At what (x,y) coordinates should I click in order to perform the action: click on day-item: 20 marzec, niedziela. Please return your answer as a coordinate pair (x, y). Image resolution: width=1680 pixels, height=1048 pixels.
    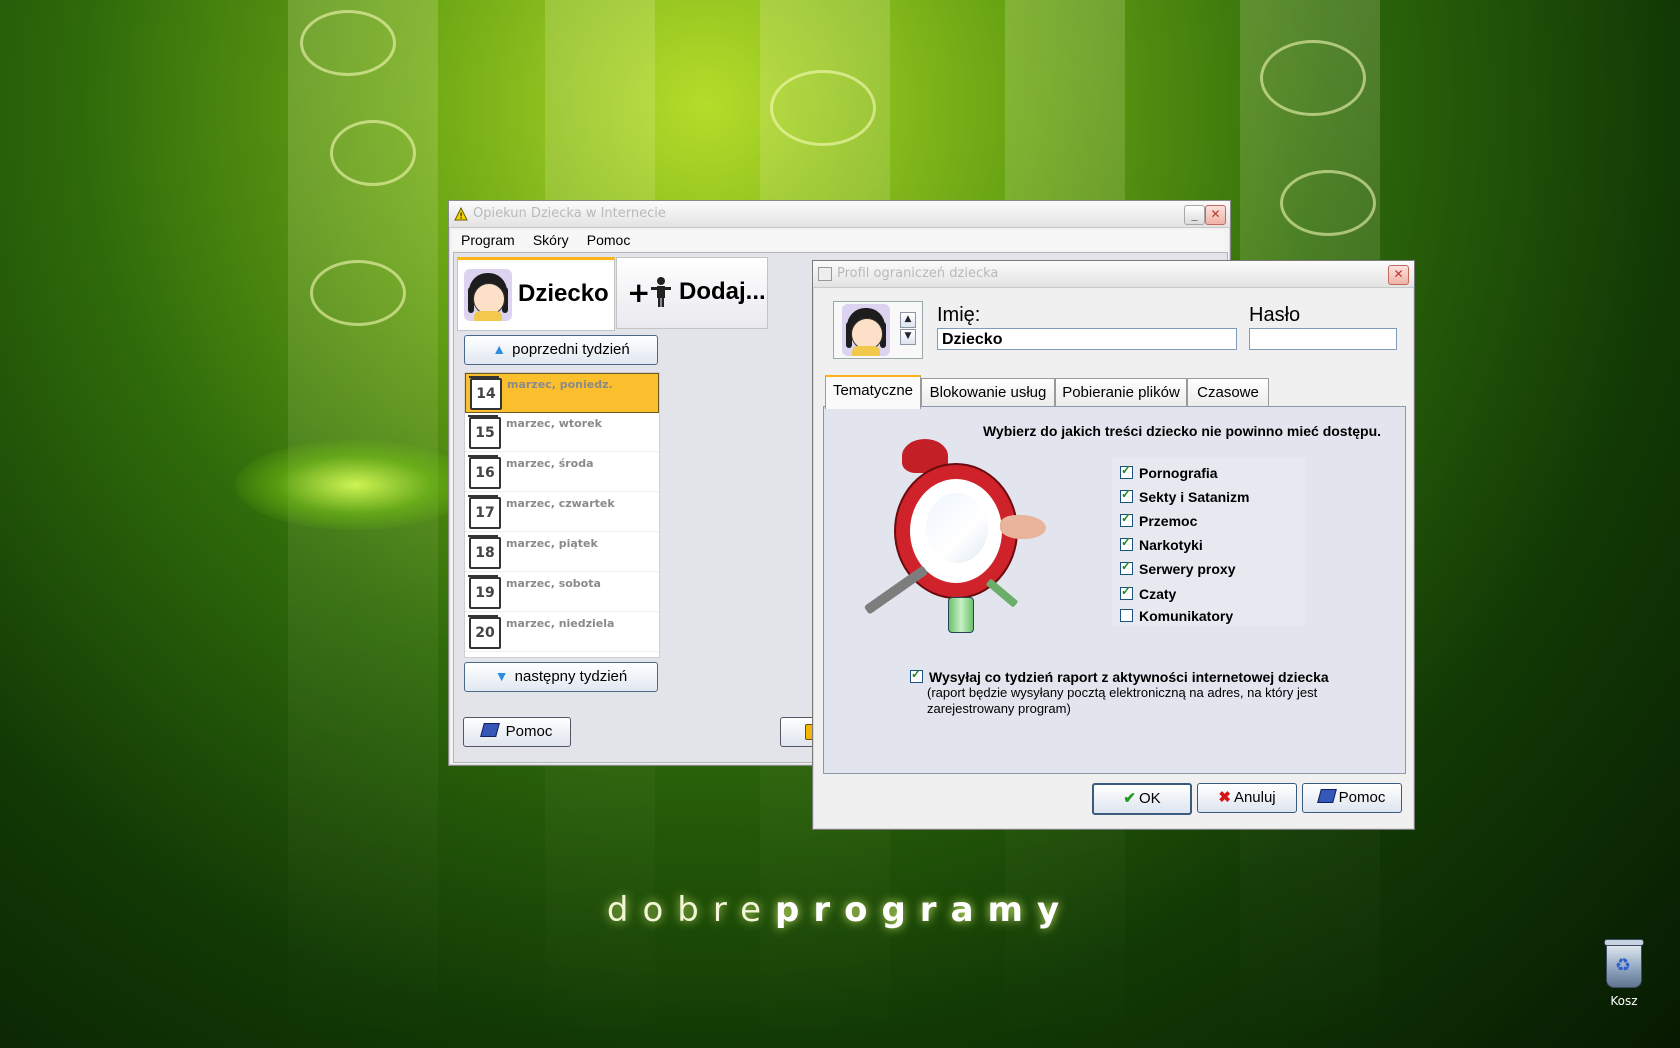
    Looking at the image, I should click on (562, 632).